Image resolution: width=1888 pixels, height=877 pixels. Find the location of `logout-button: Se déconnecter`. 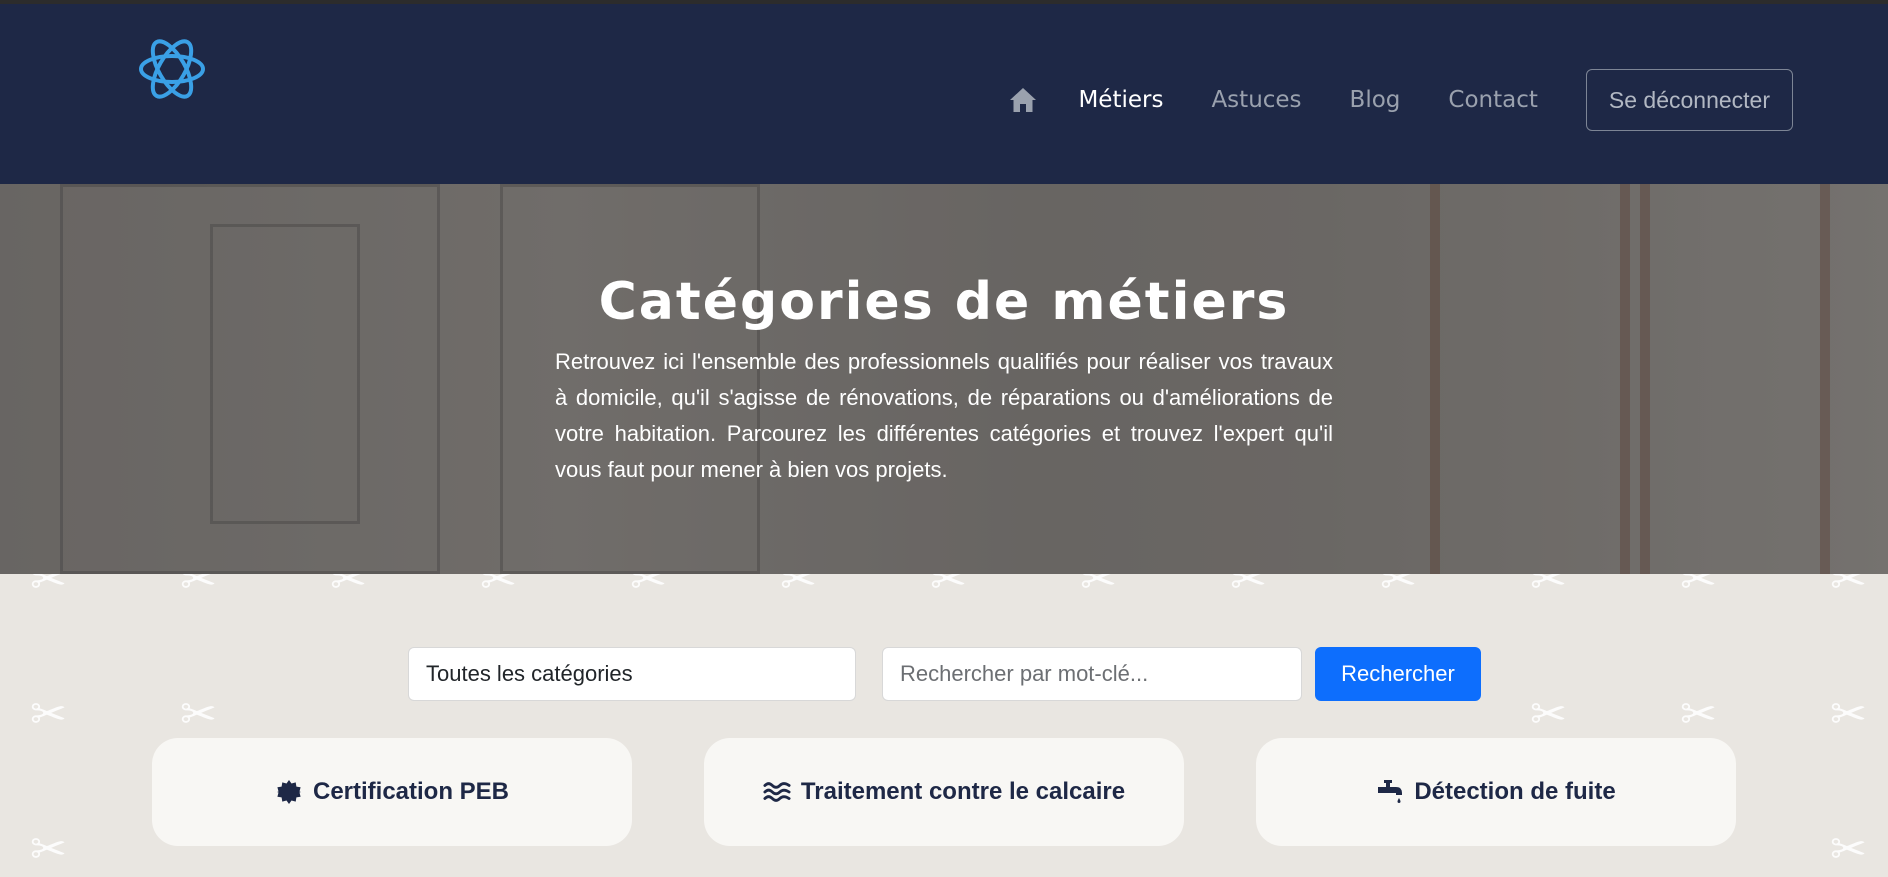

logout-button: Se déconnecter is located at coordinates (1689, 100).